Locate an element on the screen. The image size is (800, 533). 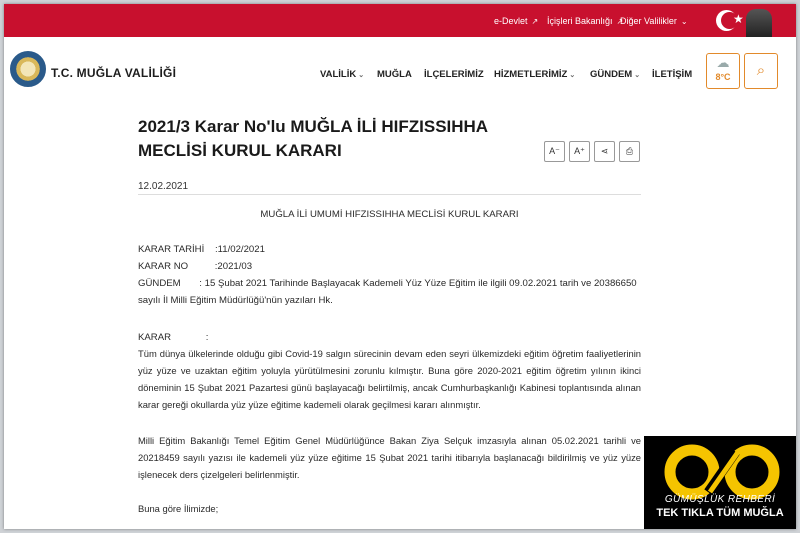
nav-mugla-label: MUĞLA is located at coordinates (394, 74).